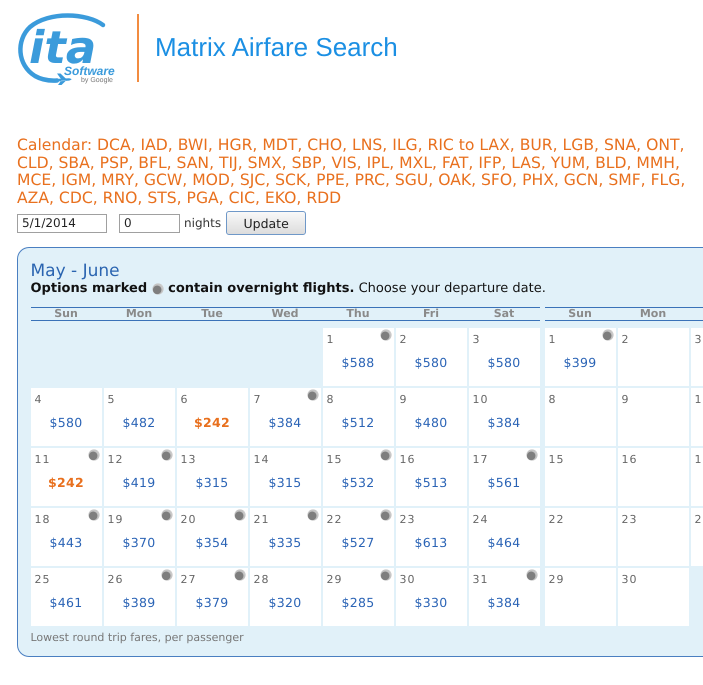  Describe the element at coordinates (430, 314) in the screenshot. I see `weekday-label: Fri` at that location.